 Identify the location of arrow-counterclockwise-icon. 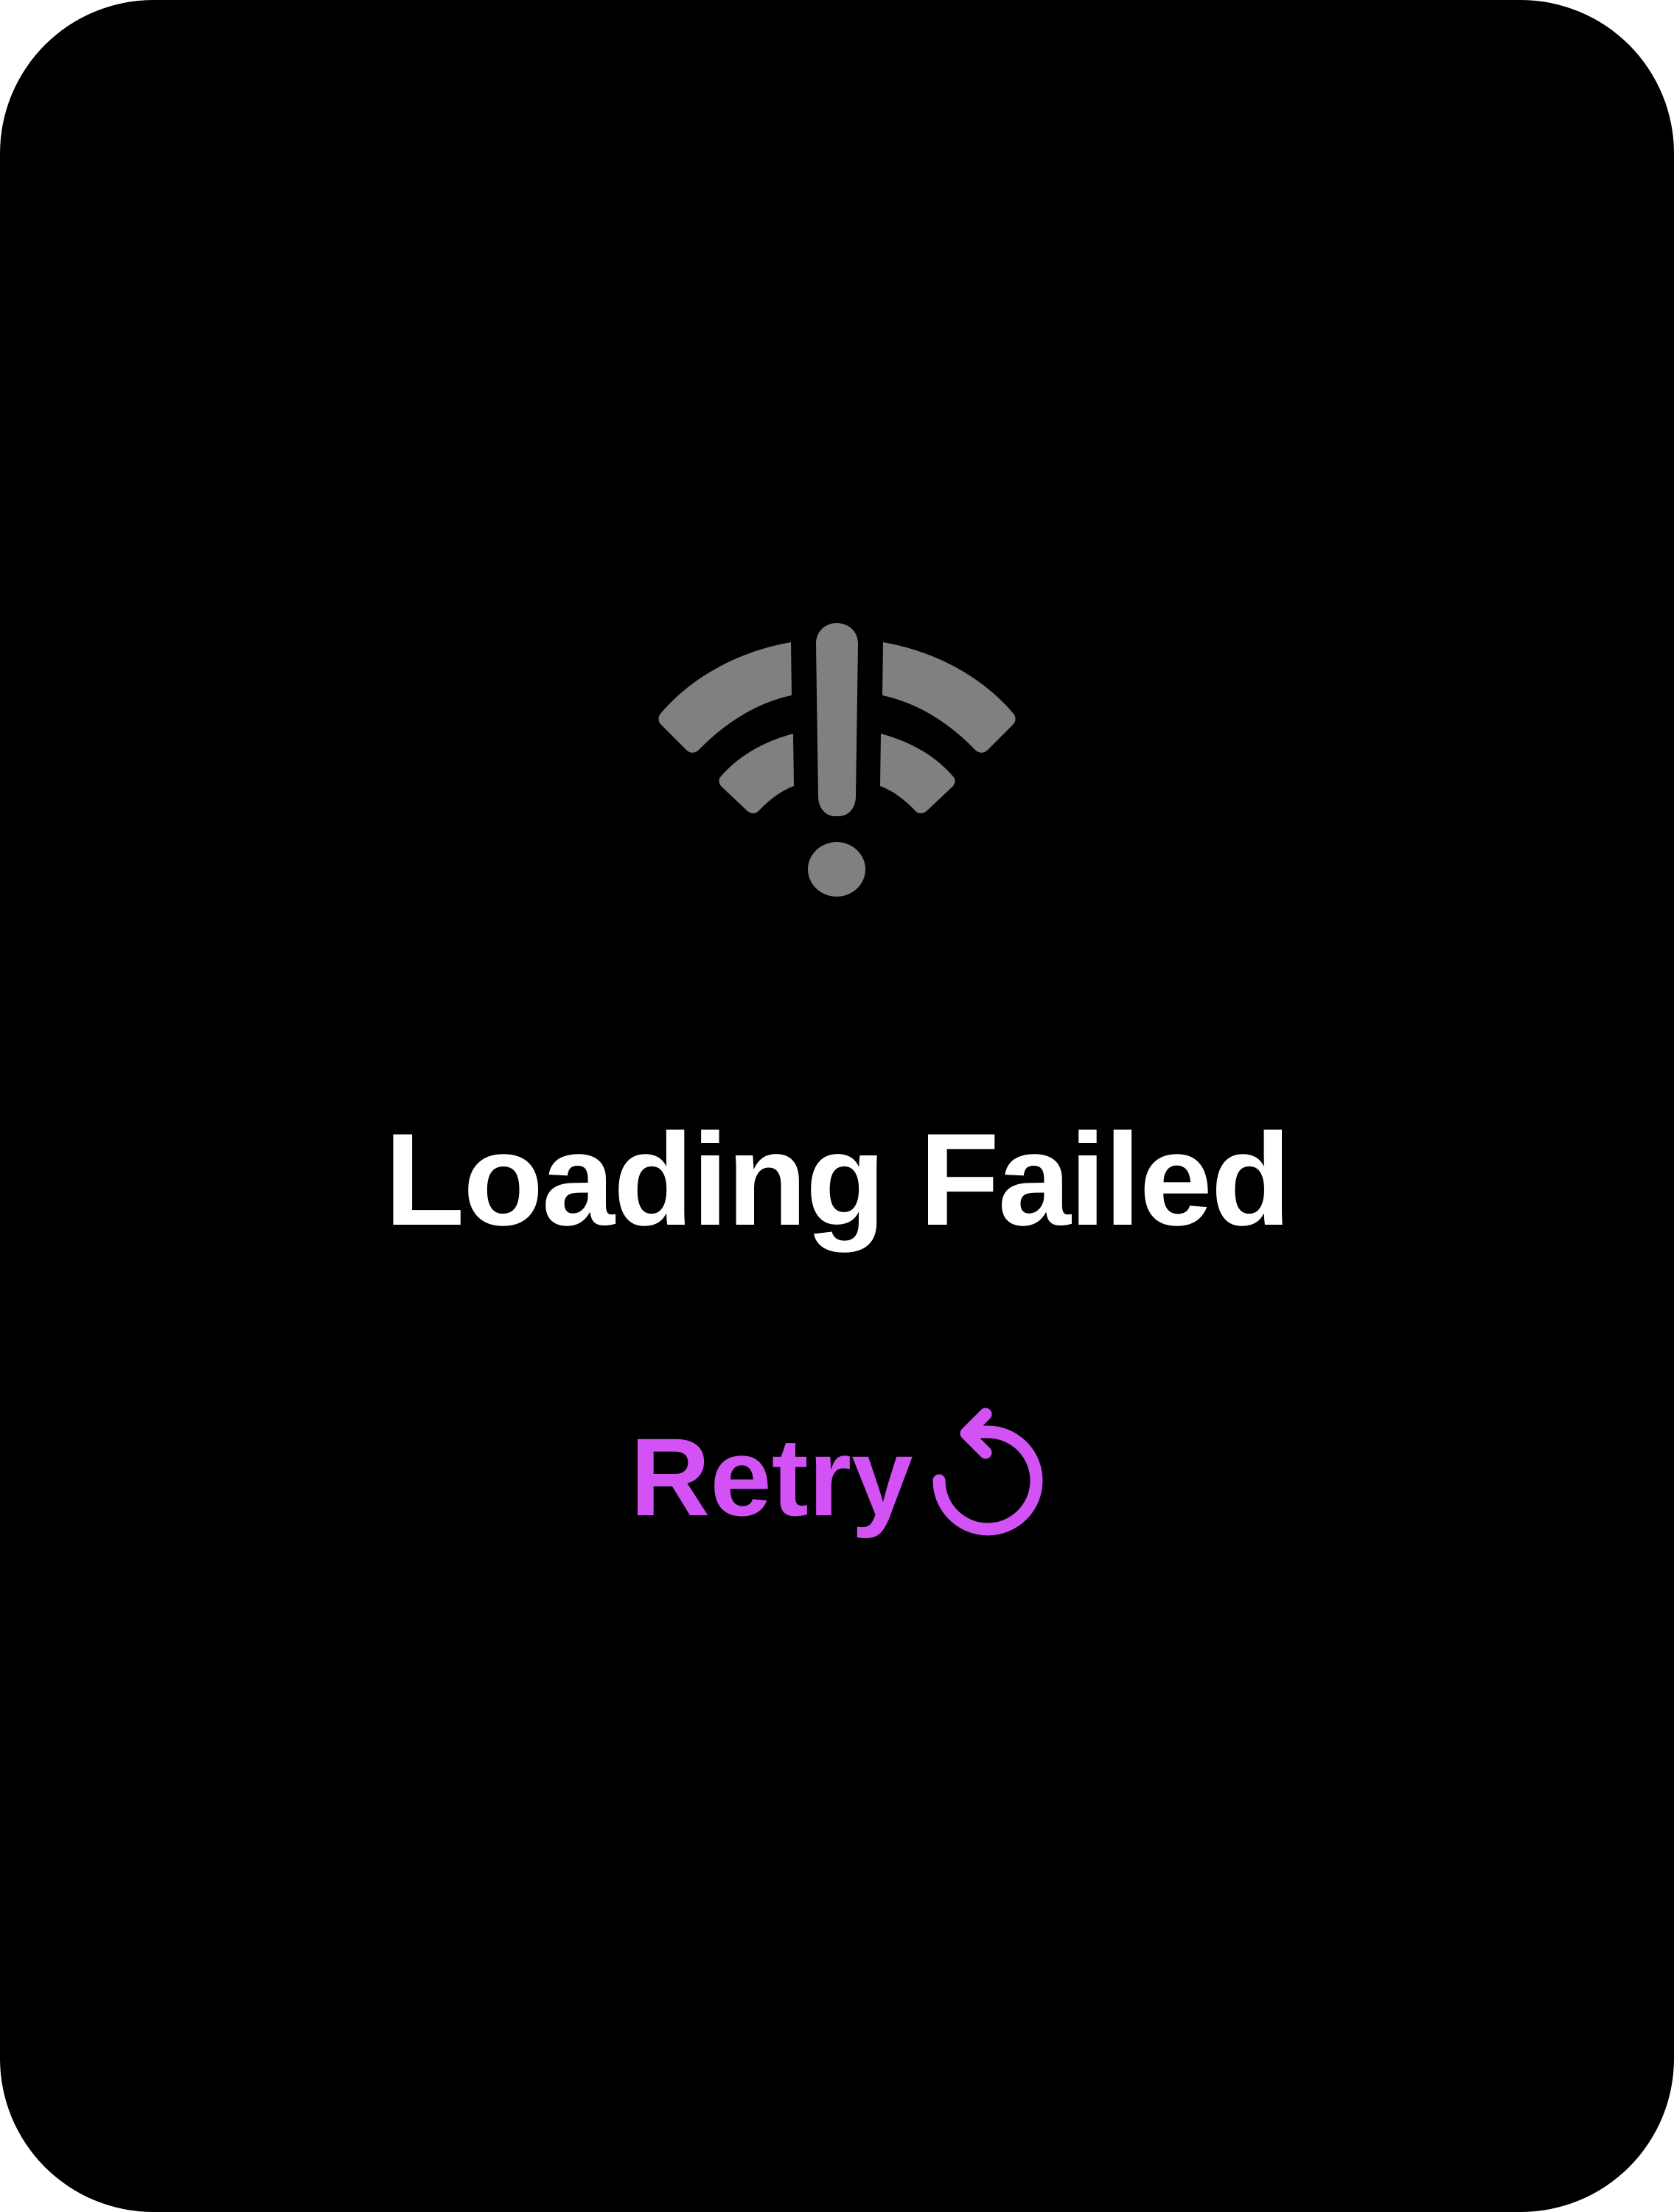
(987, 1477).